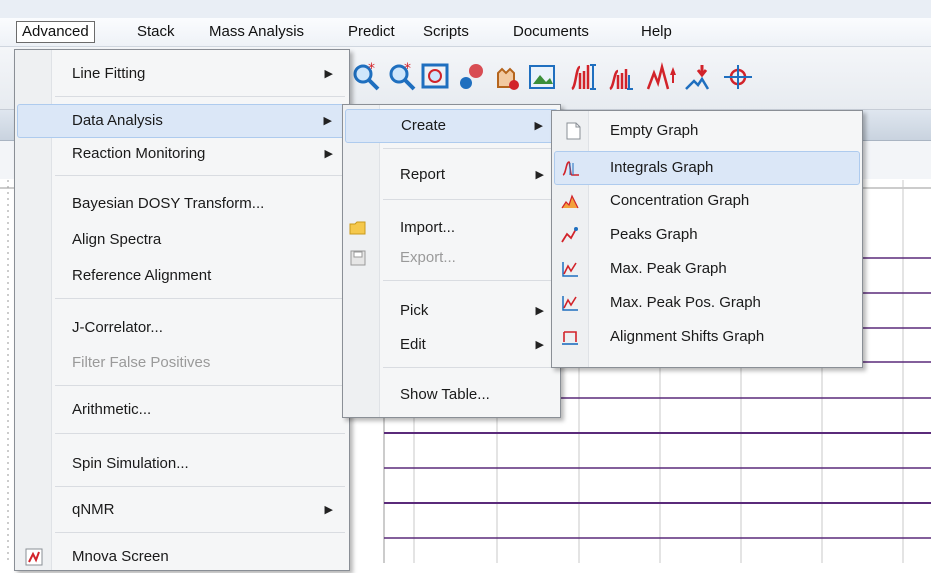 This screenshot has height=573, width=931. I want to click on concentration-graph-icon, so click(570, 201).